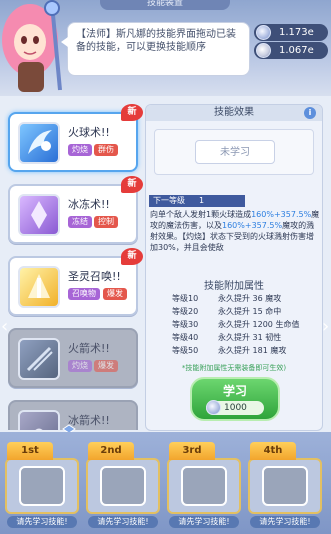 This screenshot has height=534, width=331. I want to click on equip-slot-3: 3rd 请先学习技能!, so click(204, 486).